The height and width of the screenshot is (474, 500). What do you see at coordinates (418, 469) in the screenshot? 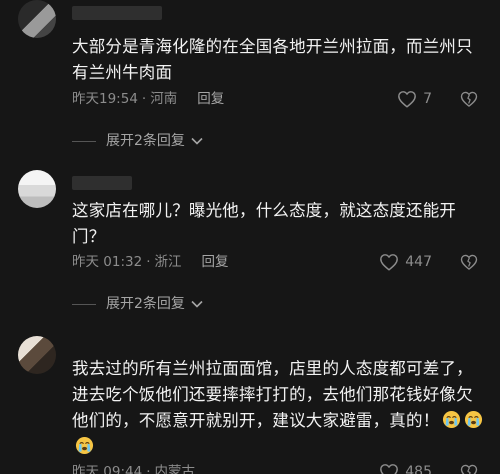
I see `like-count: 485` at bounding box center [418, 469].